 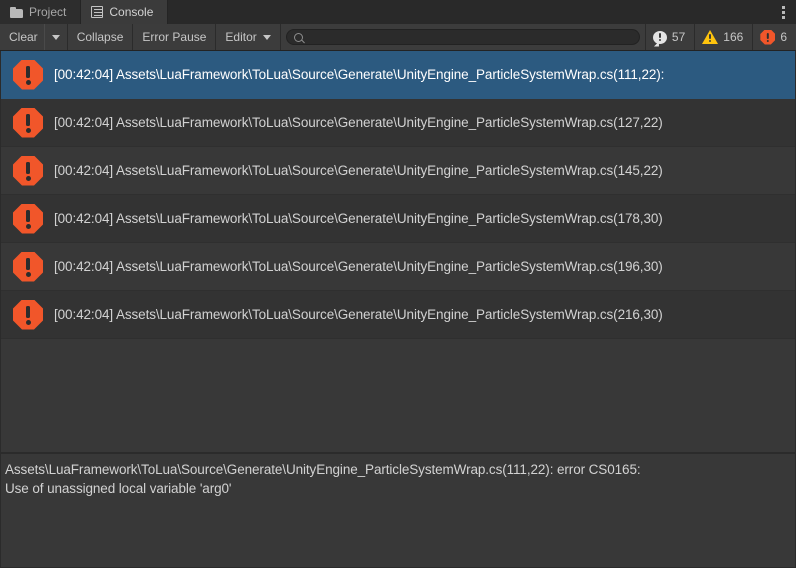 What do you see at coordinates (298, 37) in the screenshot?
I see `search-icon` at bounding box center [298, 37].